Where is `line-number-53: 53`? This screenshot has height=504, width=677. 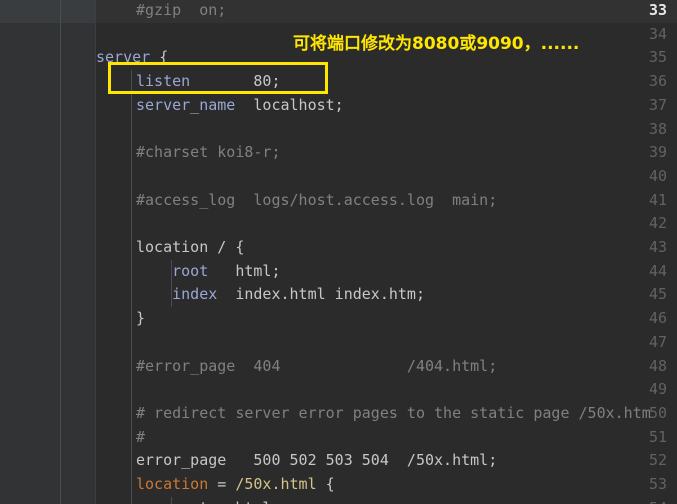
line-number-53: 53 is located at coordinates (642, 485).